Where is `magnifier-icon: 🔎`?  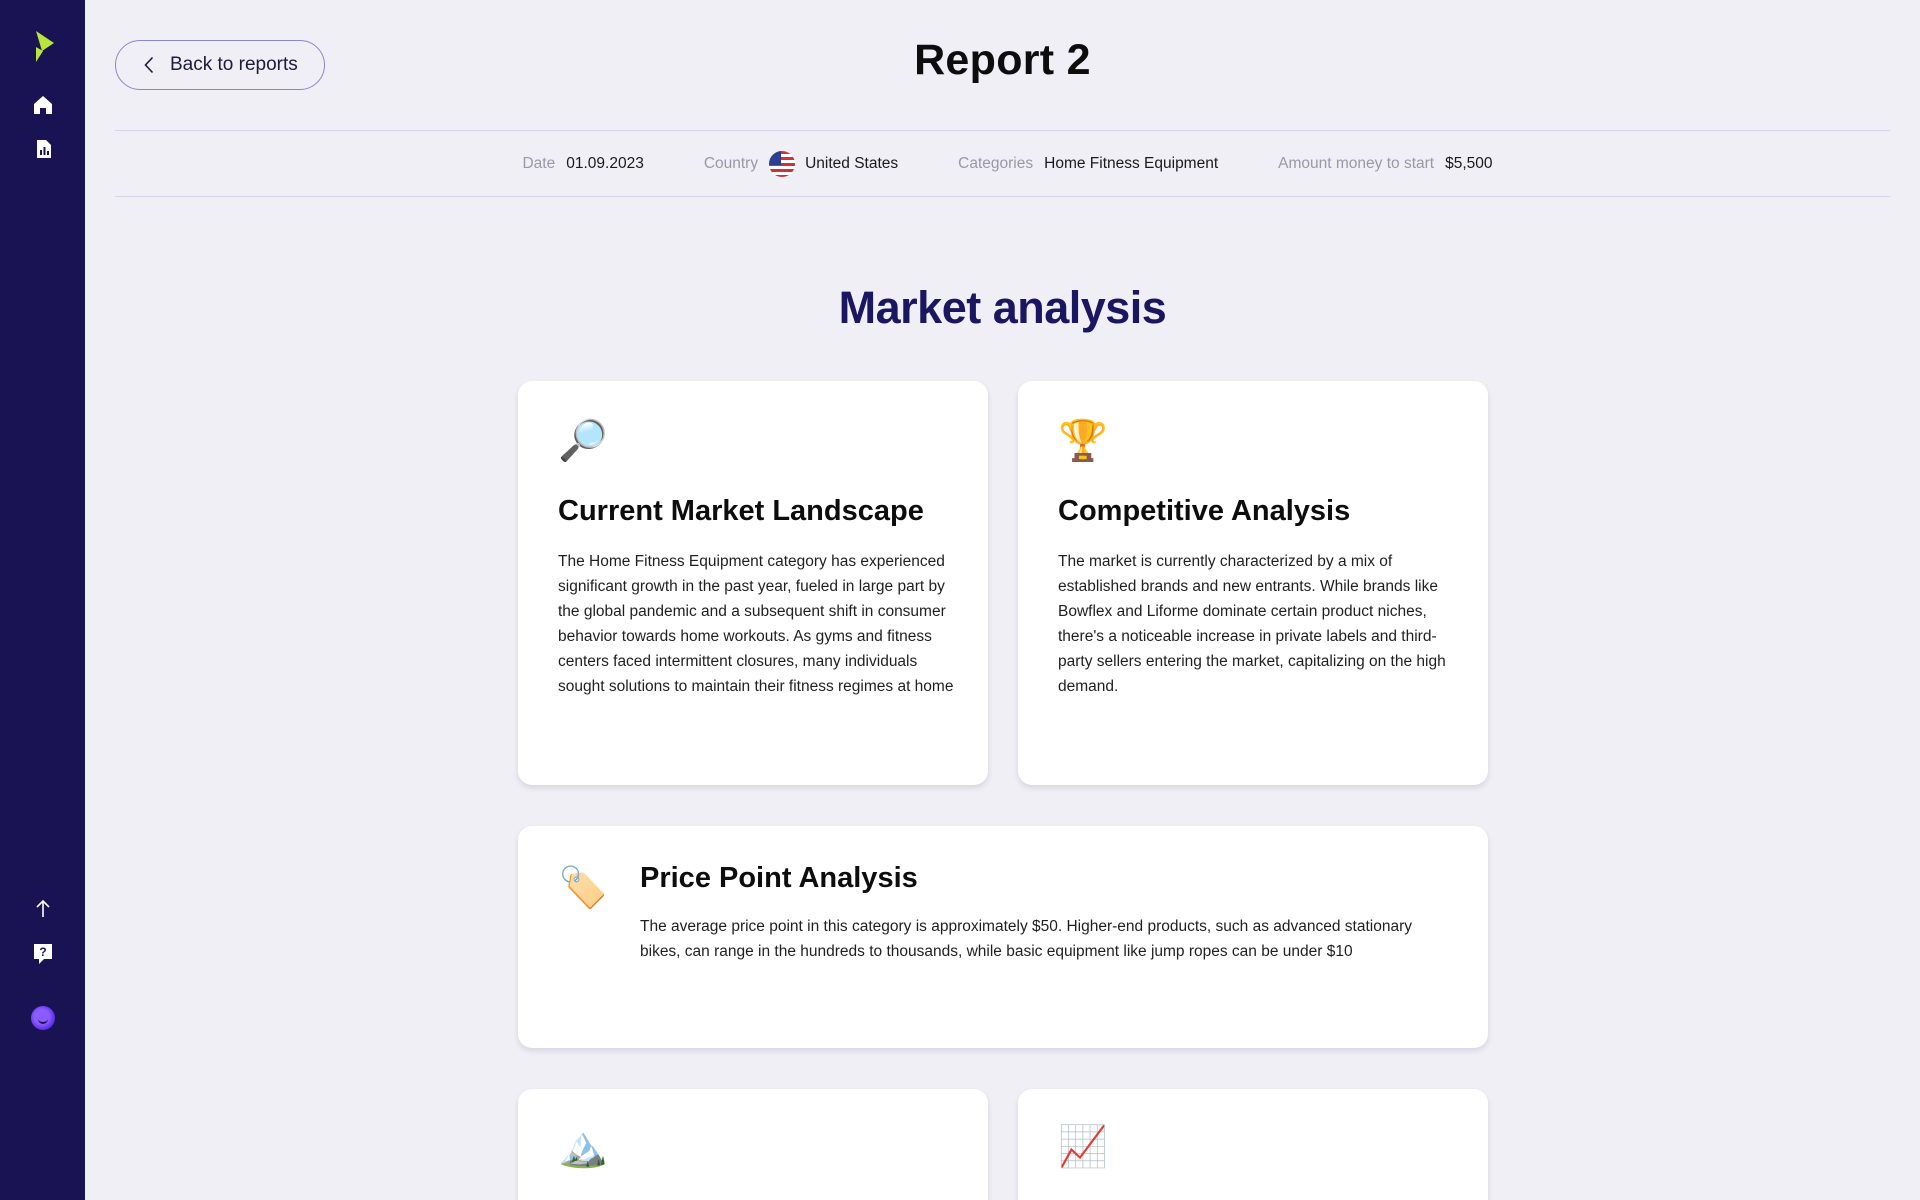
magnifier-icon: 🔎 is located at coordinates (583, 441).